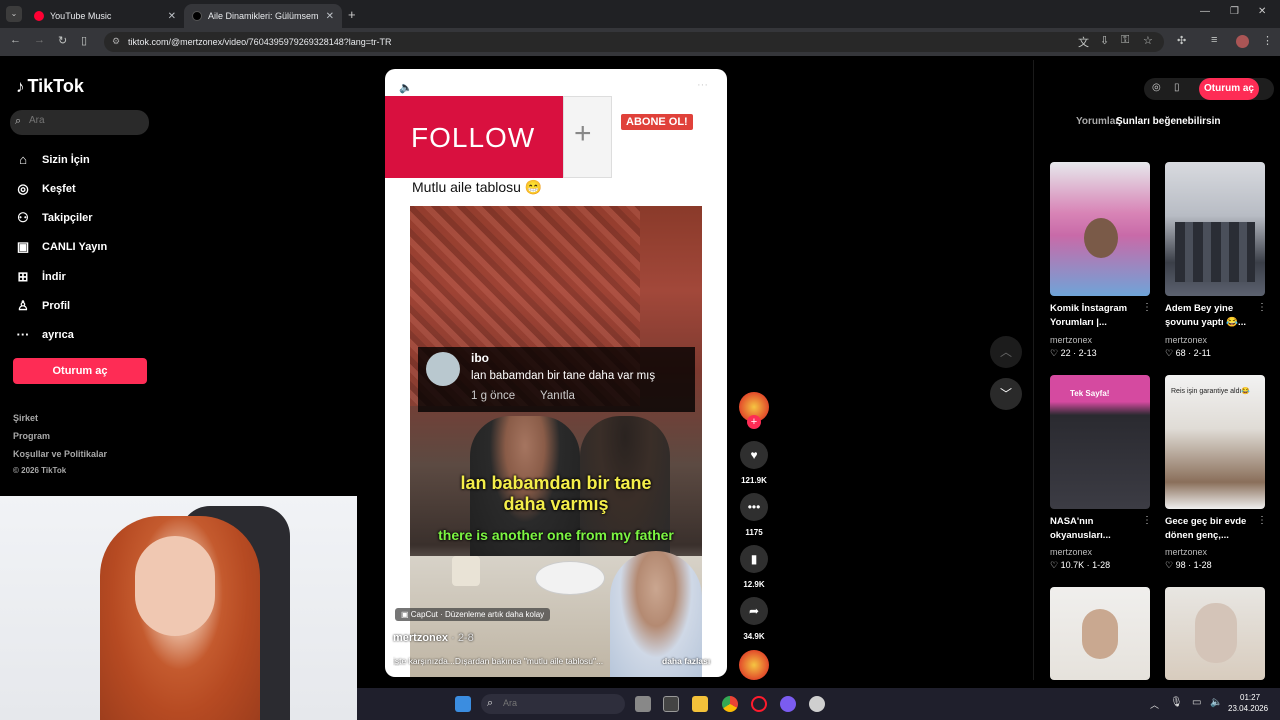  Describe the element at coordinates (39, 40) in the screenshot. I see `forward-icon: →` at that location.